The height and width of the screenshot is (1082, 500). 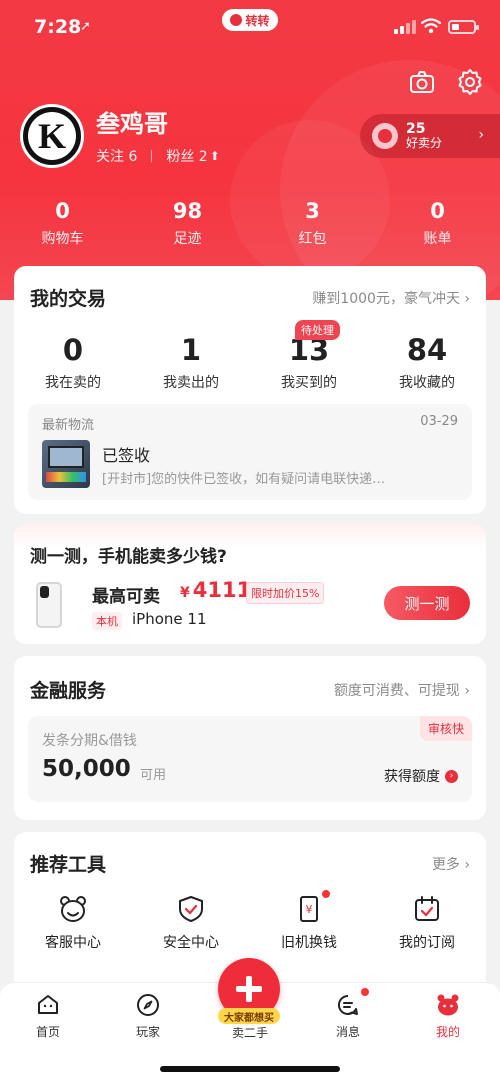 I want to click on trade-label: 我卖出的, so click(x=191, y=383).